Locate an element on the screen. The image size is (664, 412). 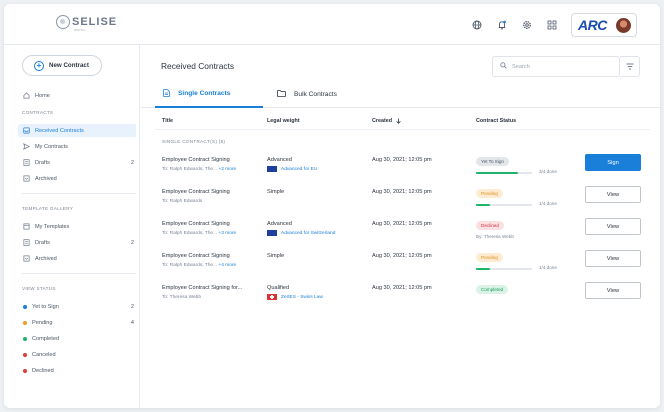
more-recipients-link: +2 more is located at coordinates (227, 169).